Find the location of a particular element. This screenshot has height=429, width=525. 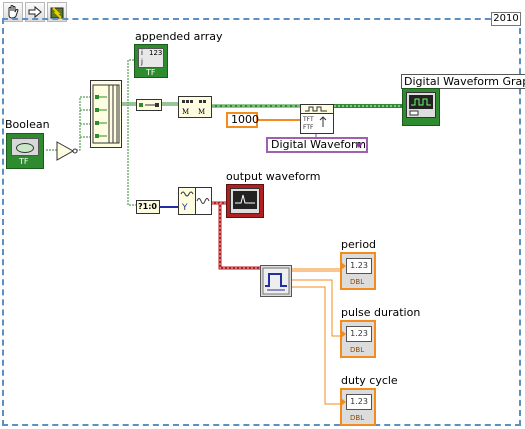

output-waveform-indicator is located at coordinates (245, 201).